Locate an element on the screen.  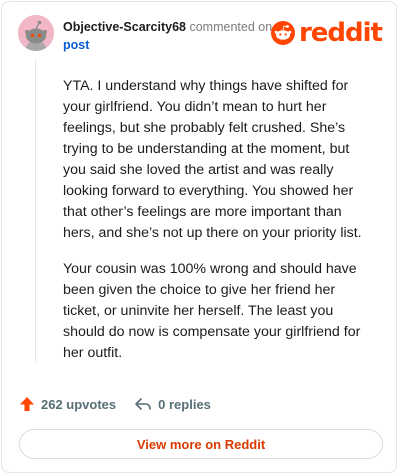
reply-button: 0 replies is located at coordinates (172, 404).